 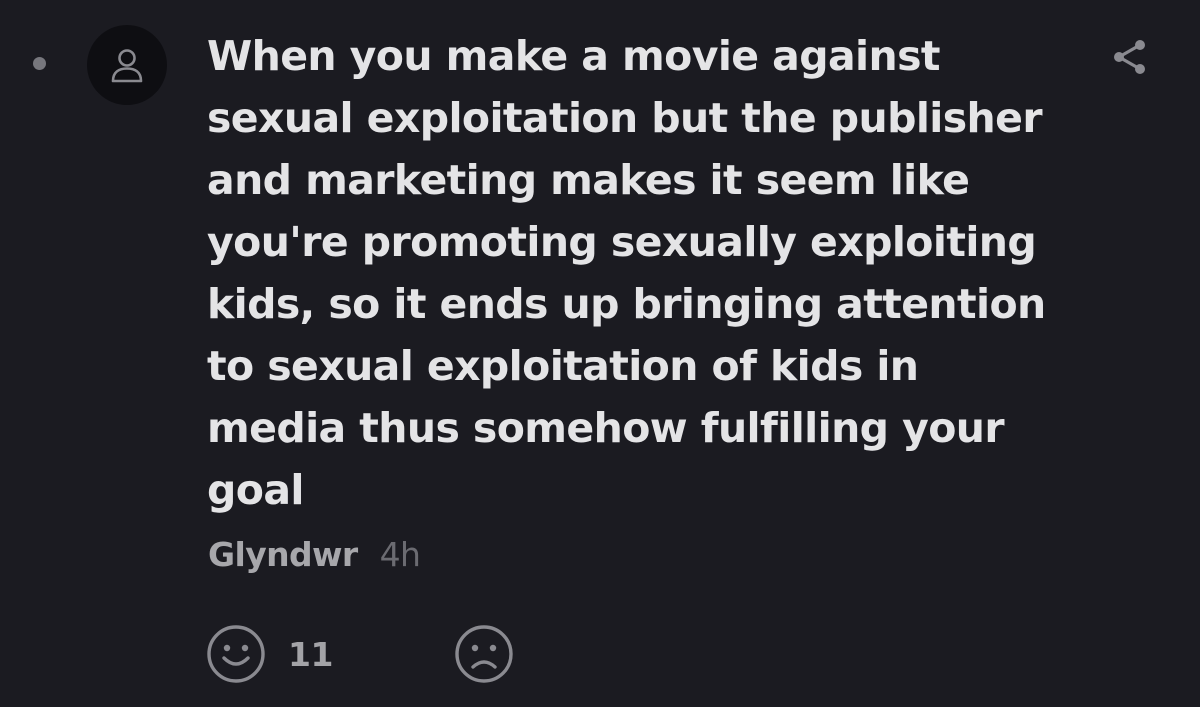 I want to click on avatar, so click(x=127, y=65).